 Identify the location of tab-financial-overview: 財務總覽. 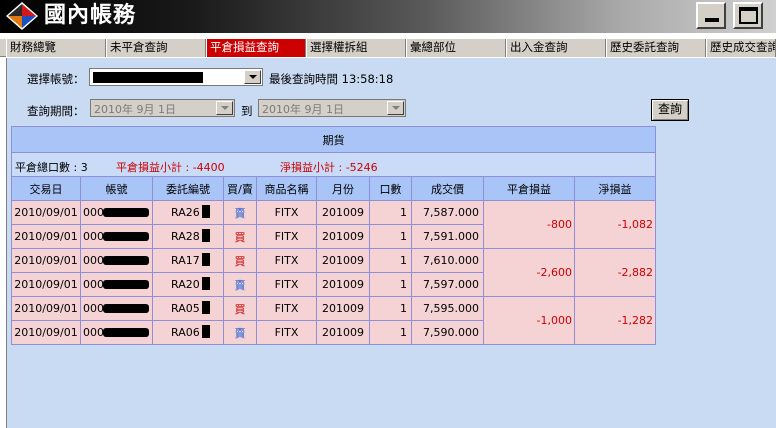
(56, 48).